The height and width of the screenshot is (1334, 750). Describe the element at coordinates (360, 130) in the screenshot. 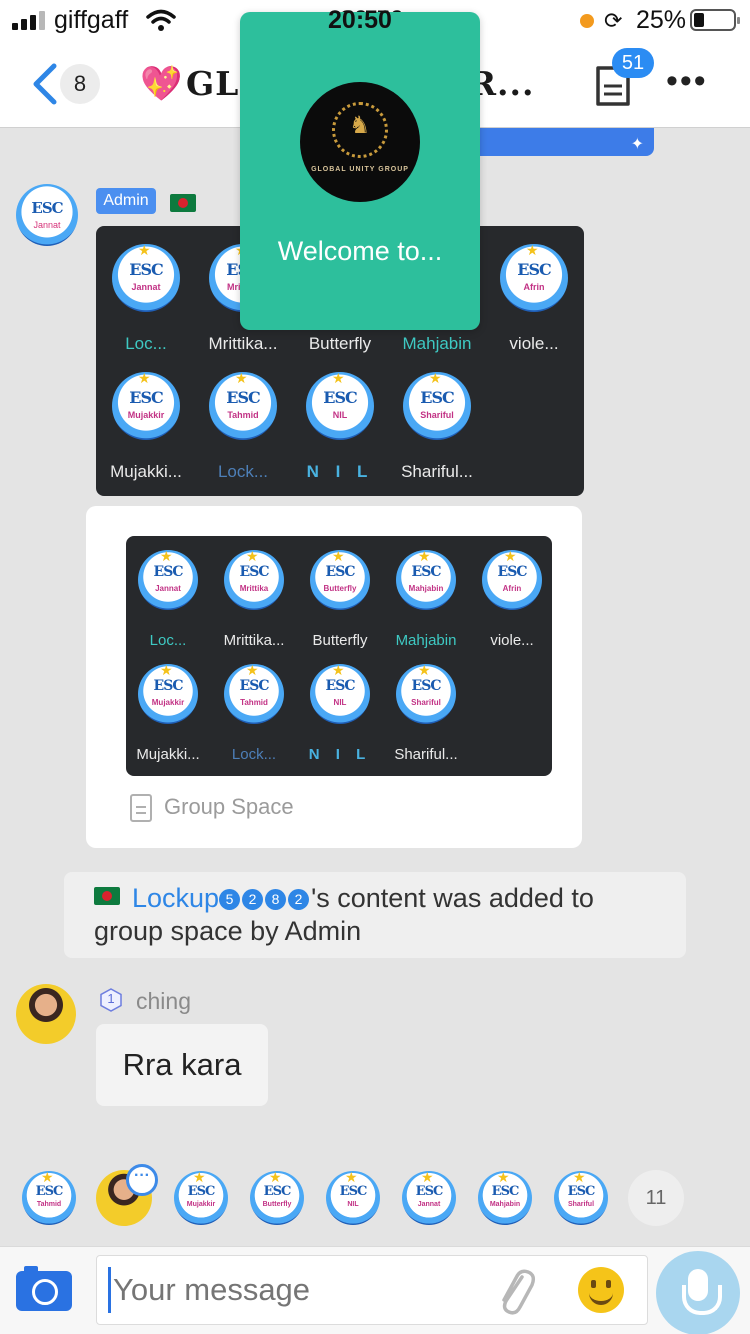

I see `logo-emblem-icon` at that location.